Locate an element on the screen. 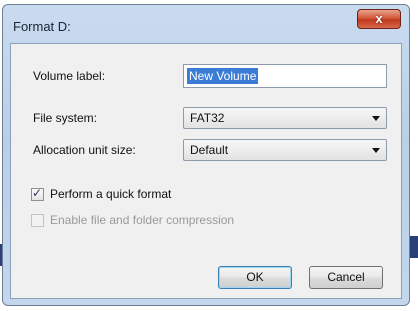 The image size is (418, 311). volume-label-label: Volume label: is located at coordinates (69, 76).